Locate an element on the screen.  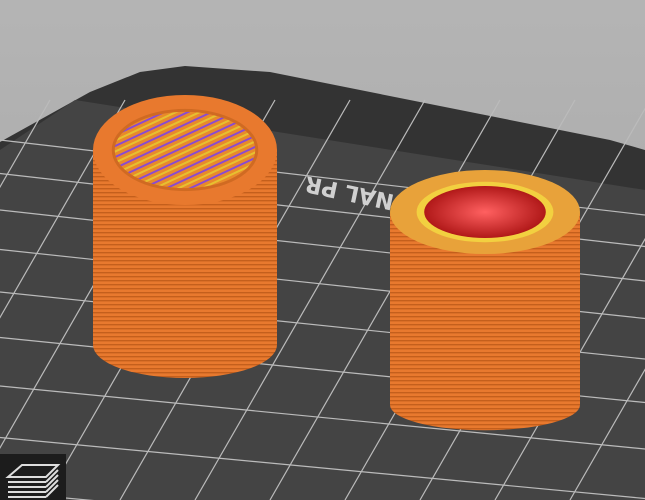
layers-button is located at coordinates (33, 477).